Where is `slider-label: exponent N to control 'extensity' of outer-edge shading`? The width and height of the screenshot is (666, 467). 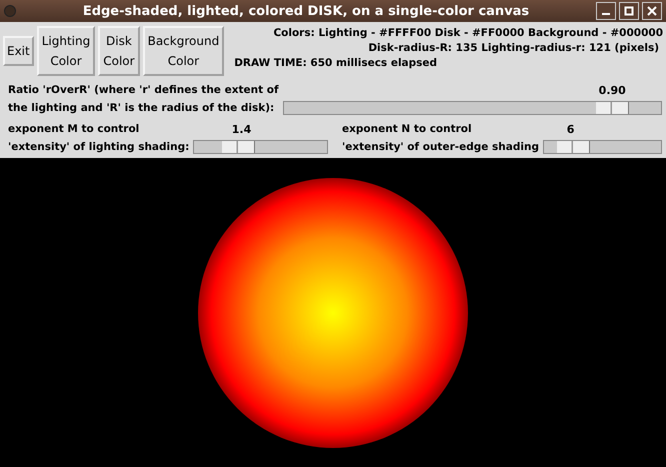 slider-label: exponent N to control 'extensity' of outer-edge shading is located at coordinates (440, 138).